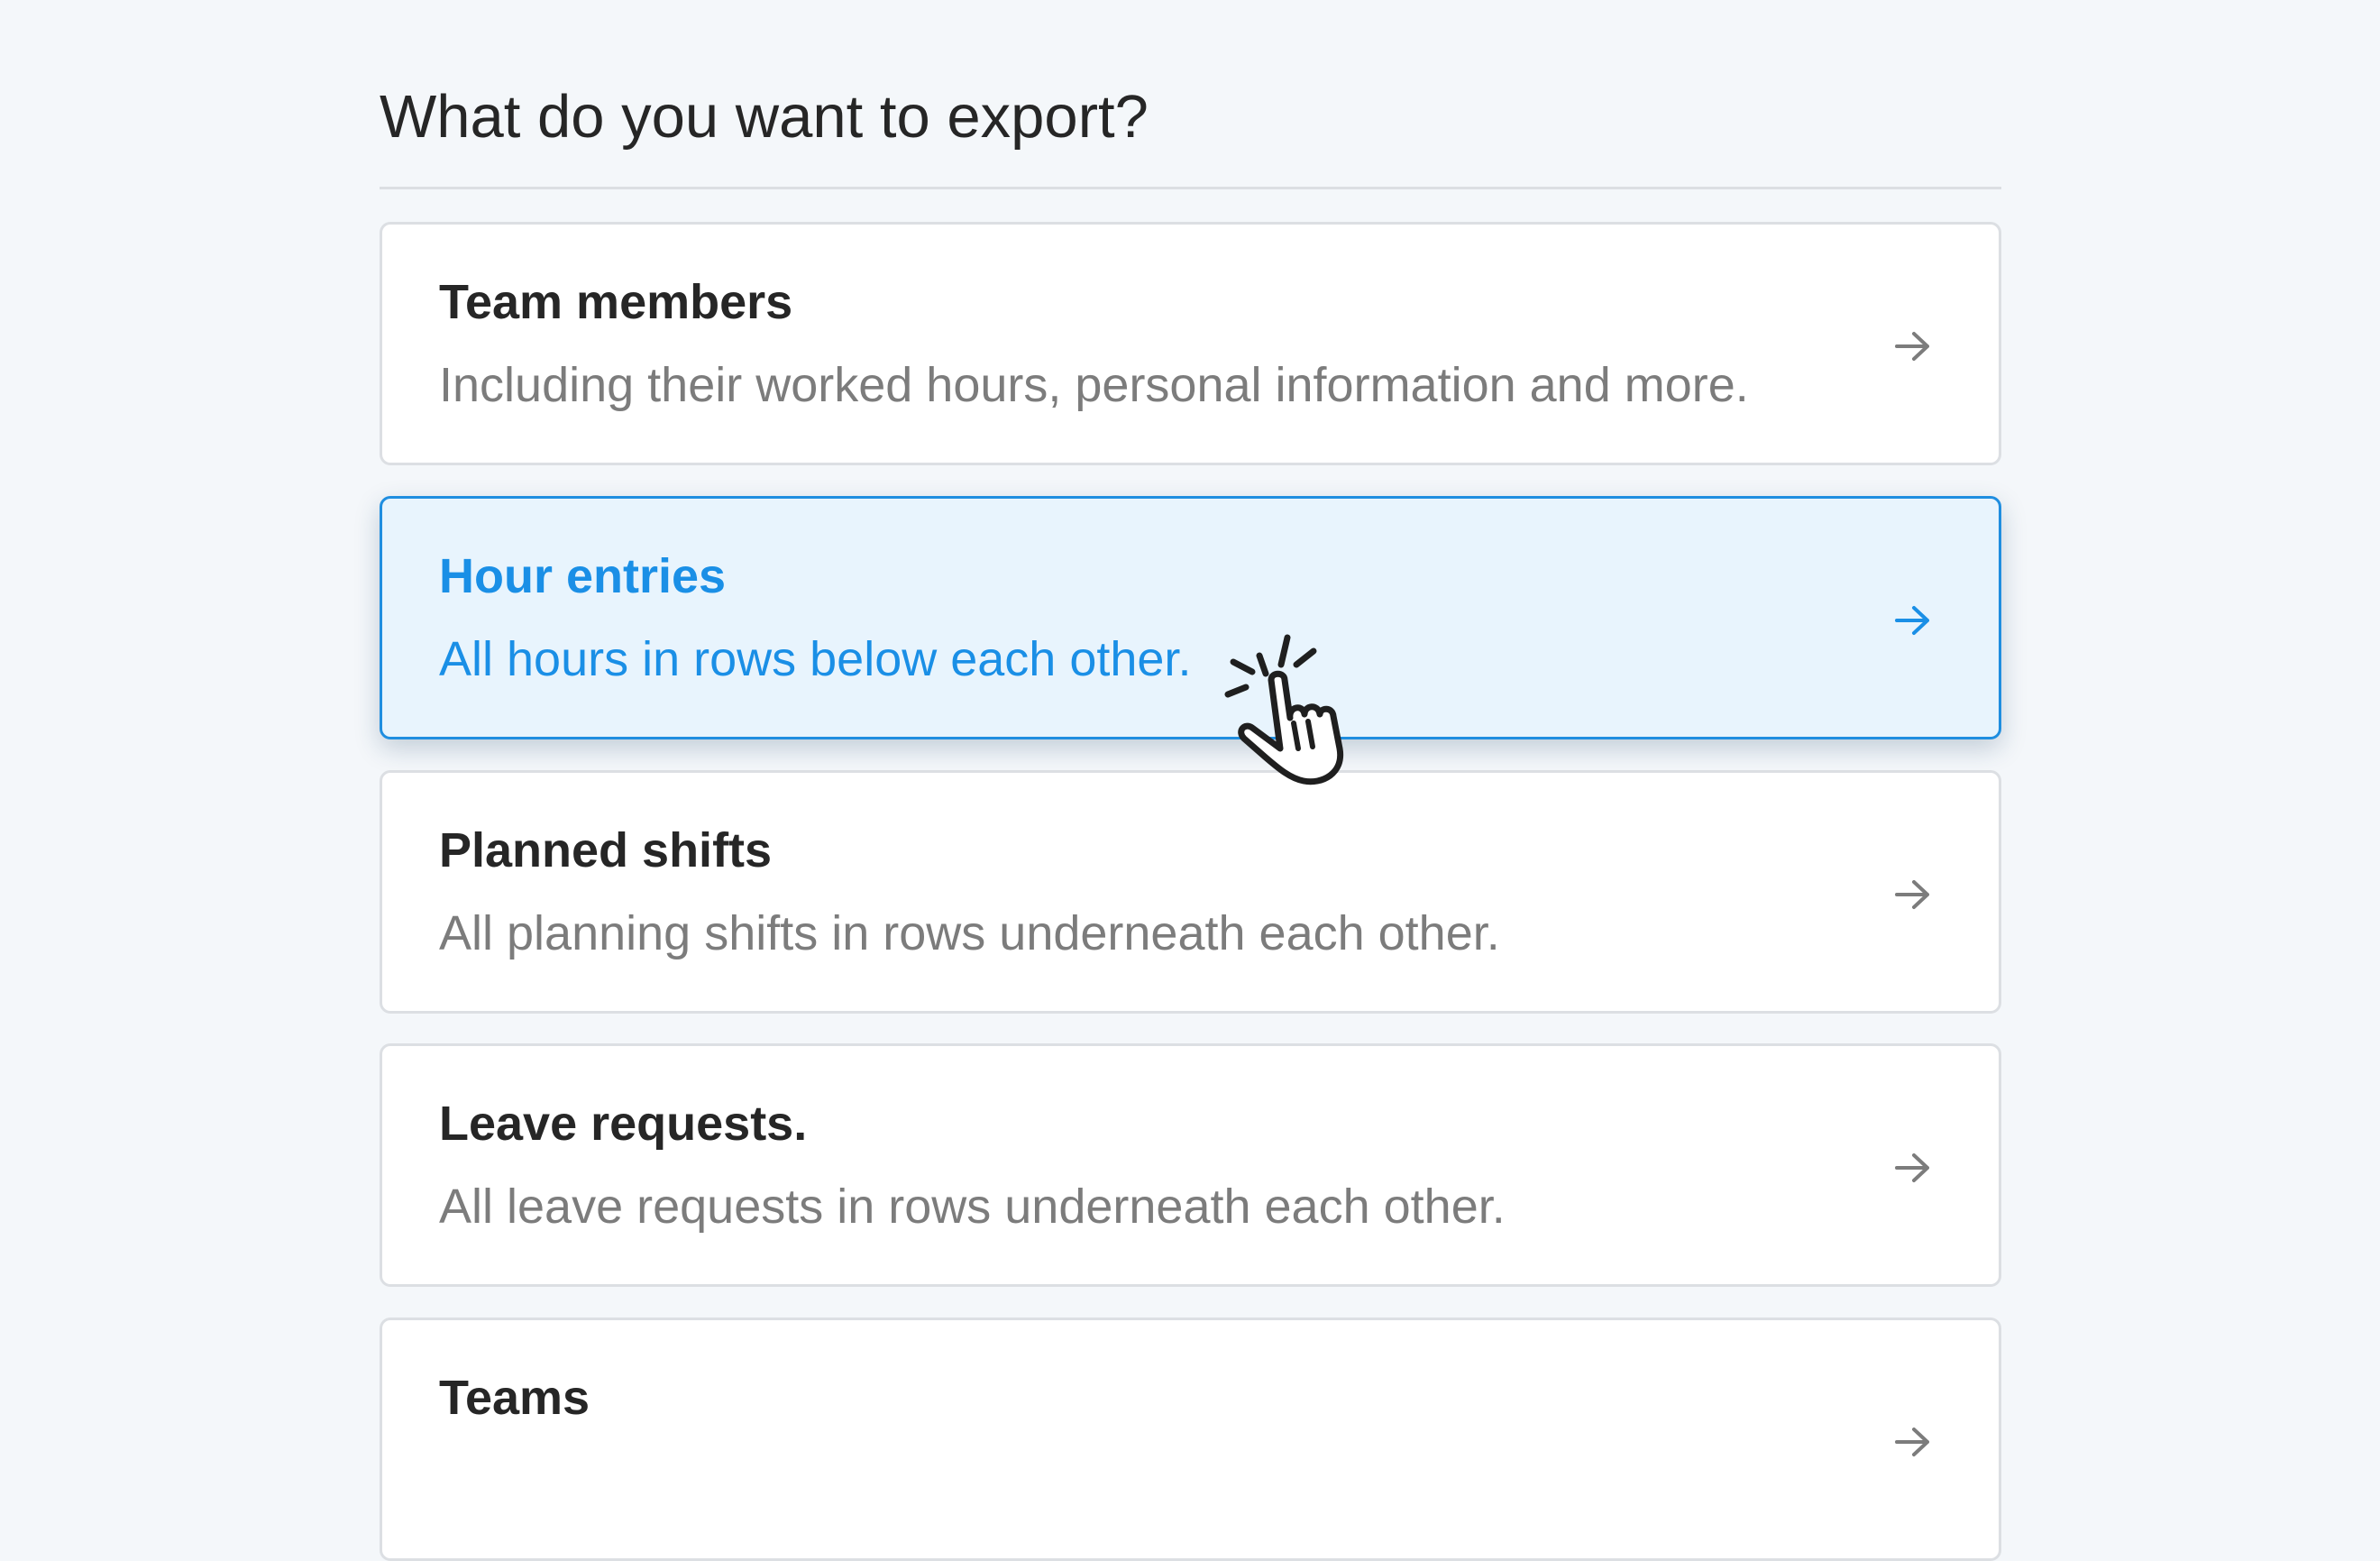  I want to click on title-divider, so click(1190, 188).